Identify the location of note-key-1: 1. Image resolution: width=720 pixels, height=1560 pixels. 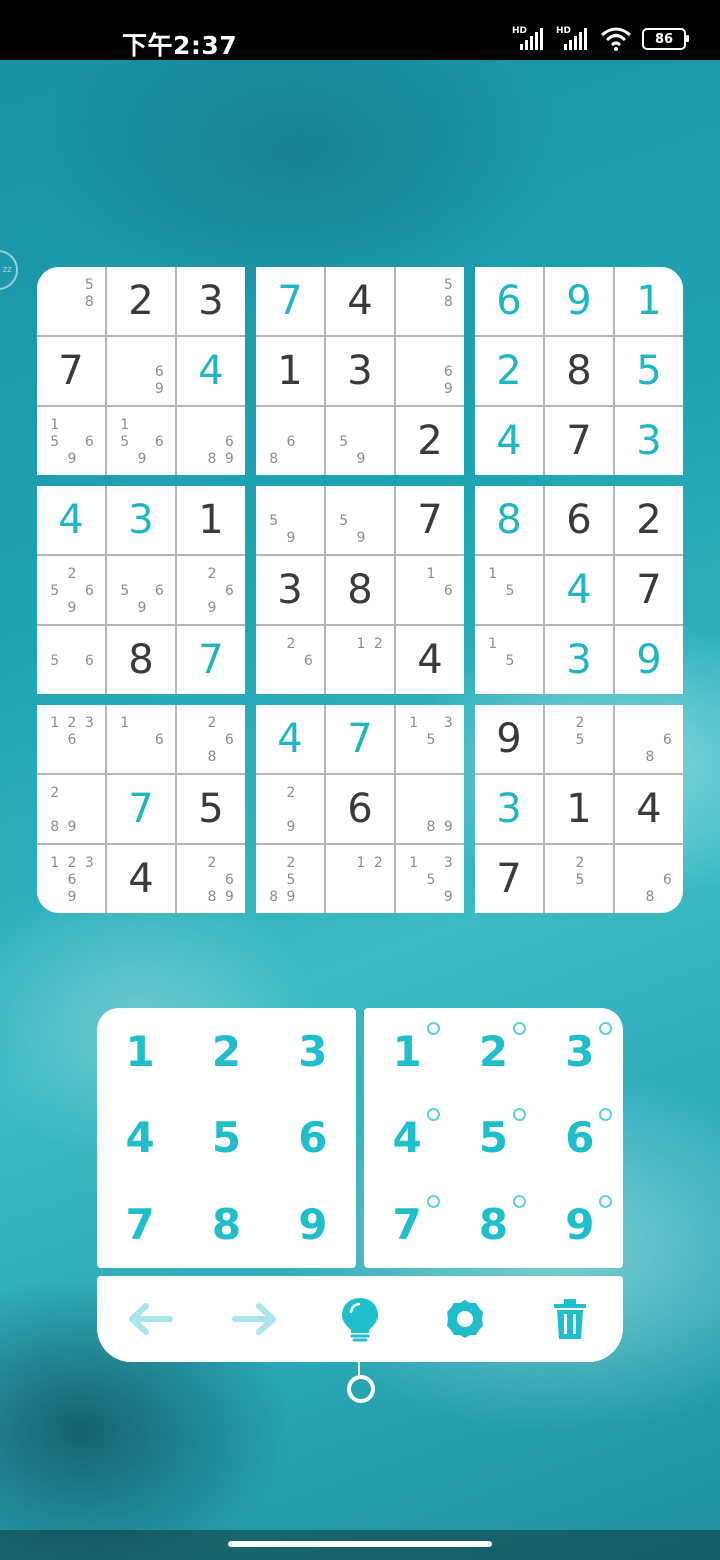
(407, 1051).